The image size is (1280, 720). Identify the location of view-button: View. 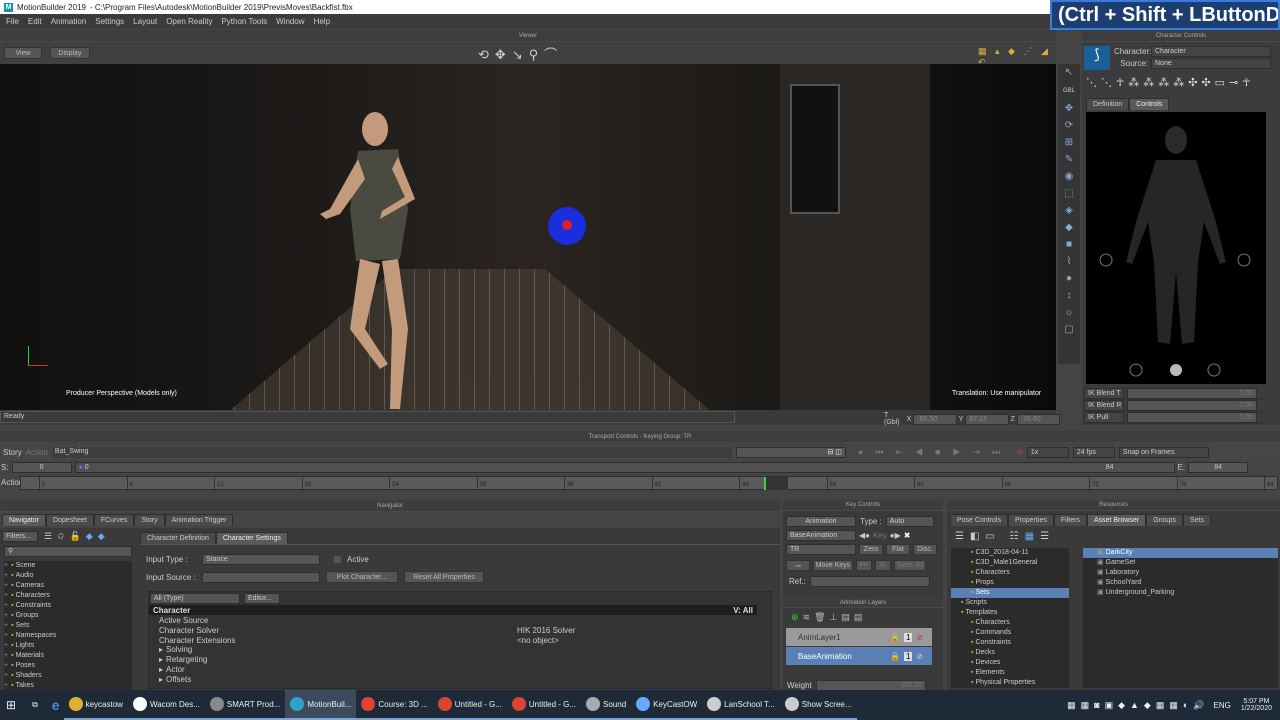
(23, 53).